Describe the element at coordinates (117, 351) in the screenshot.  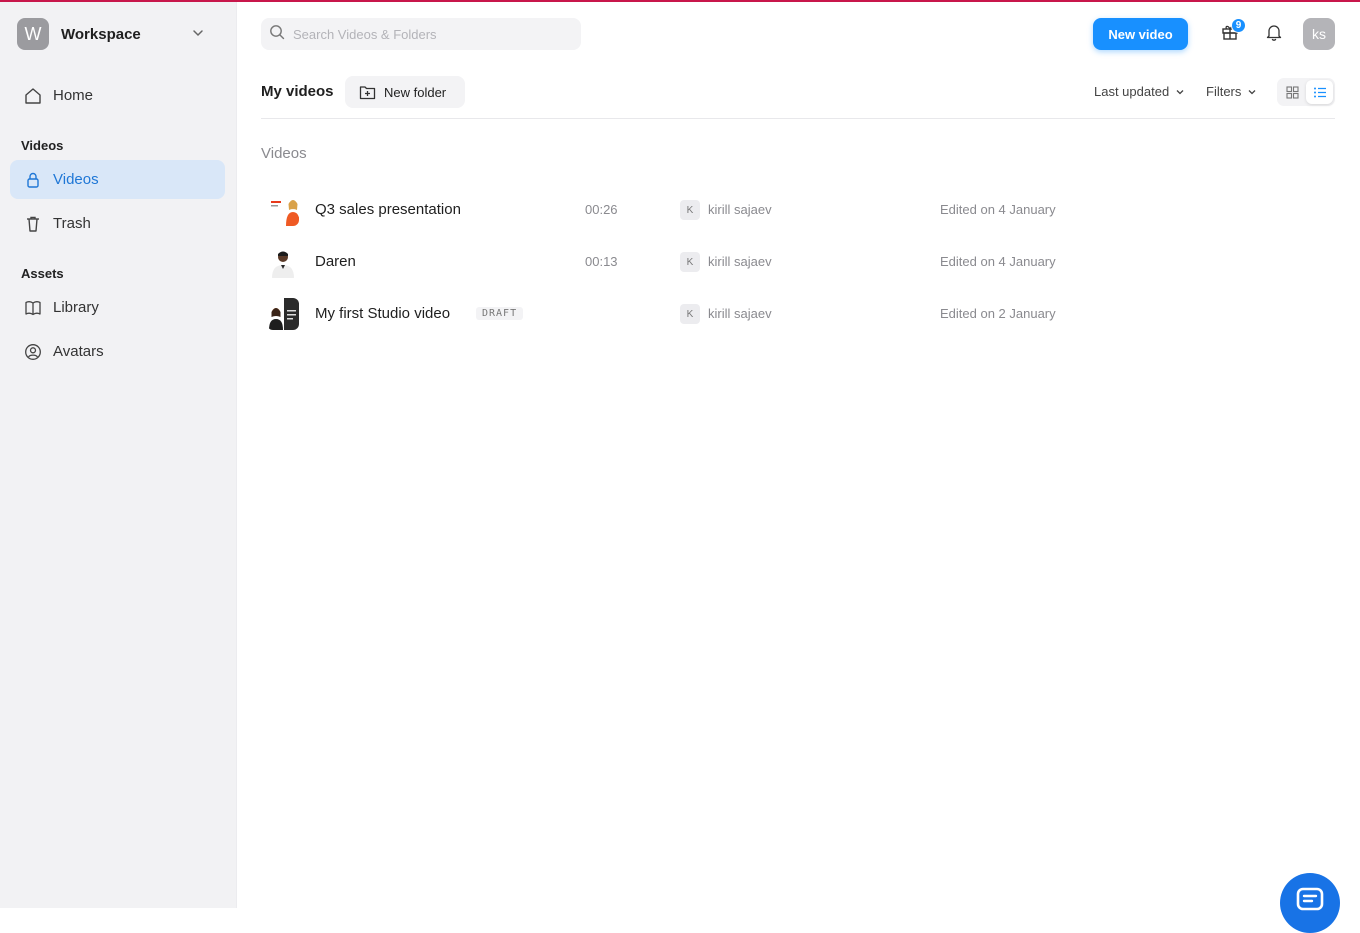
I see `sidebar-item-avatars: Avatars` at that location.